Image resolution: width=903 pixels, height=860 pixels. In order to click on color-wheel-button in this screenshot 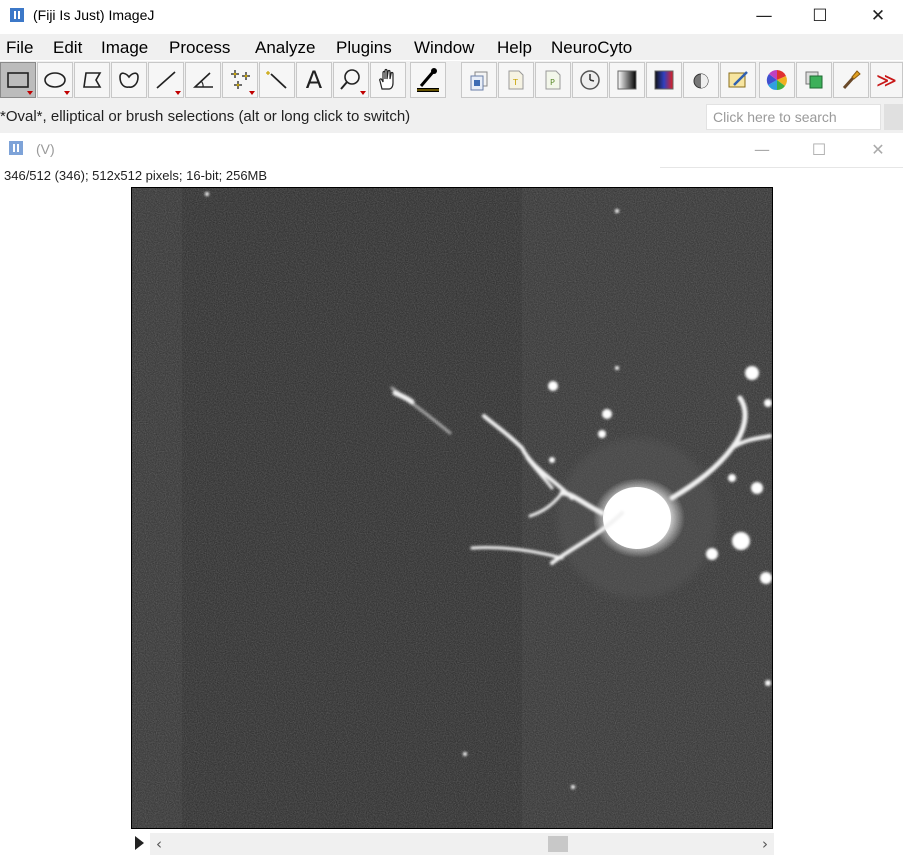, I will do `click(777, 80)`.